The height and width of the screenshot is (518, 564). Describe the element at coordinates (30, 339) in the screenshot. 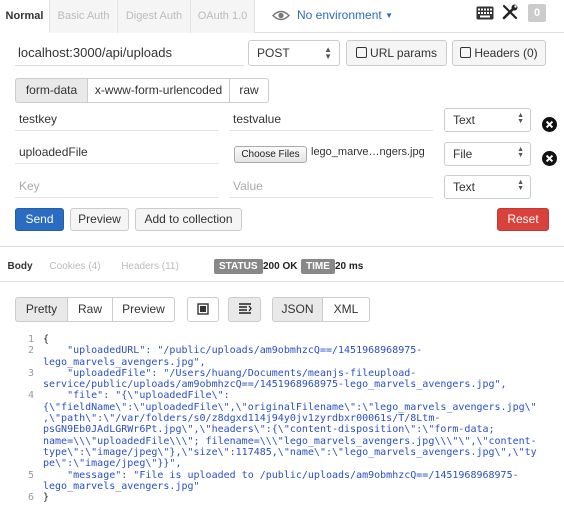

I see `line-number: 1` at that location.